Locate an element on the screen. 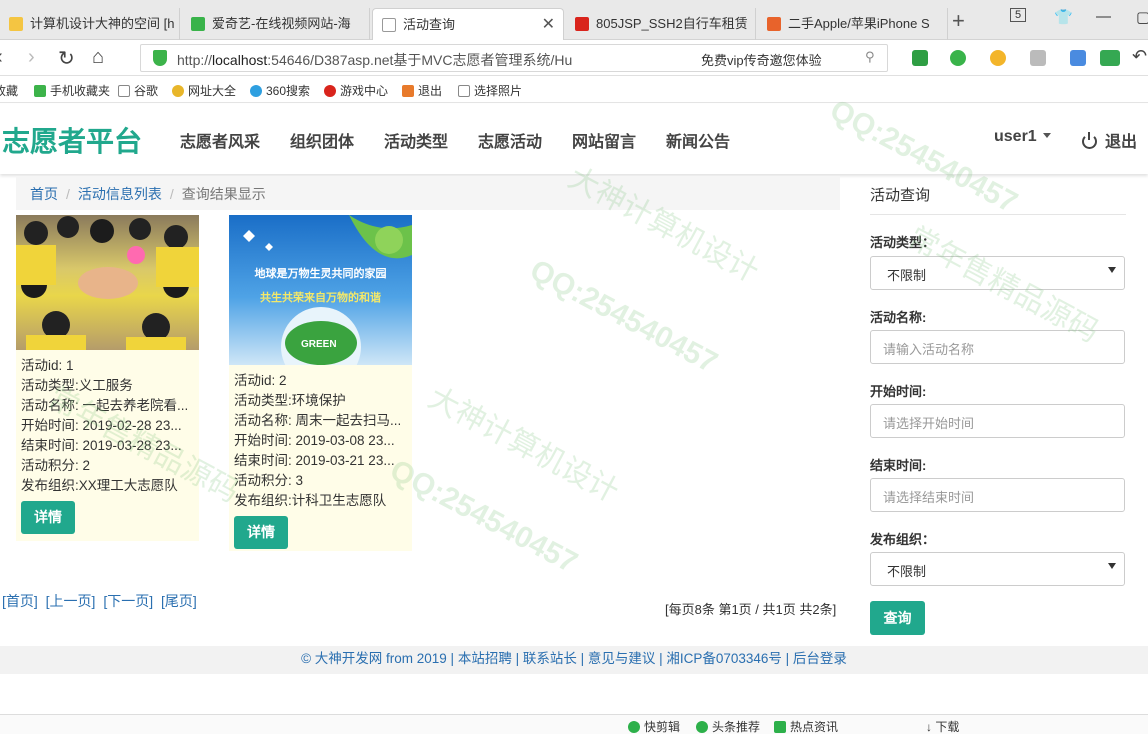  activity-photo is located at coordinates (107, 282).